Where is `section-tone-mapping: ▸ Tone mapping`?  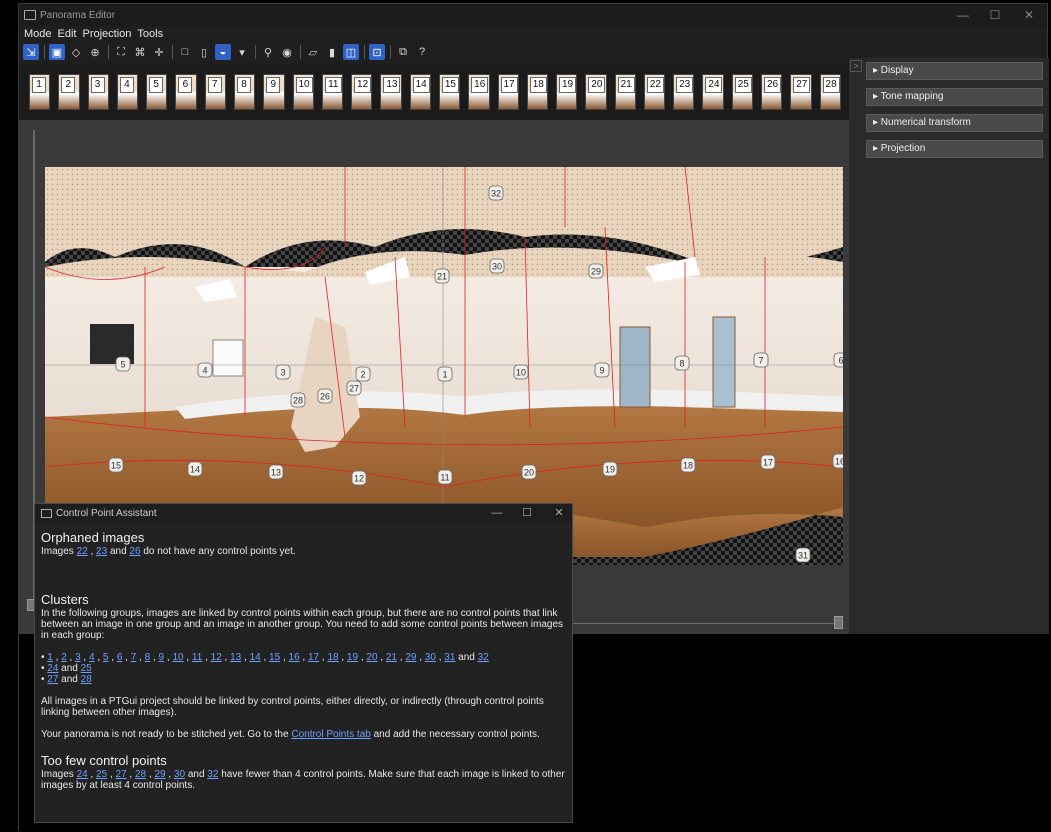
section-tone-mapping: ▸ Tone mapping is located at coordinates (954, 97).